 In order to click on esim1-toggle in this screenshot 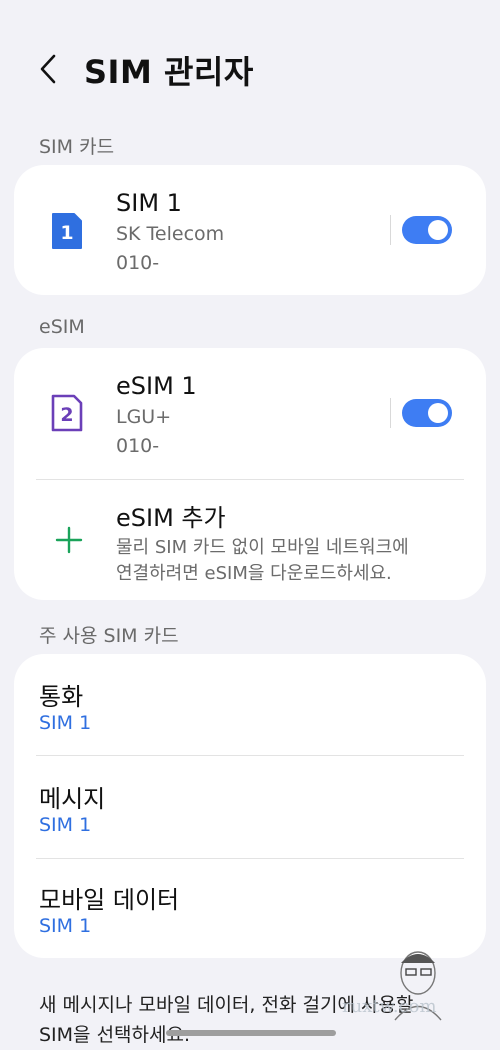, I will do `click(427, 413)`.